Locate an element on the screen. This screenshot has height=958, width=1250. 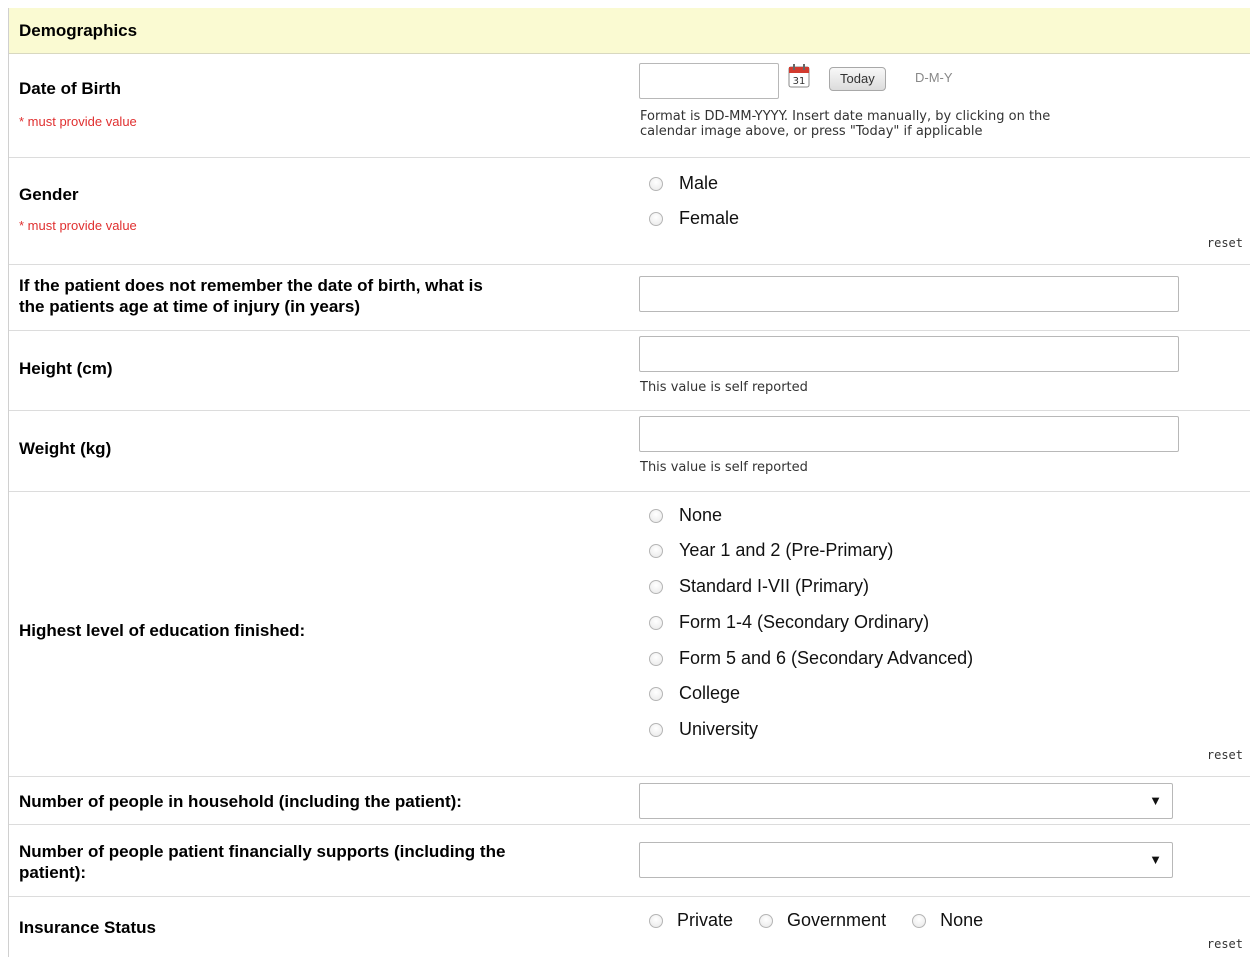
section-header: Demographics is located at coordinates (629, 31).